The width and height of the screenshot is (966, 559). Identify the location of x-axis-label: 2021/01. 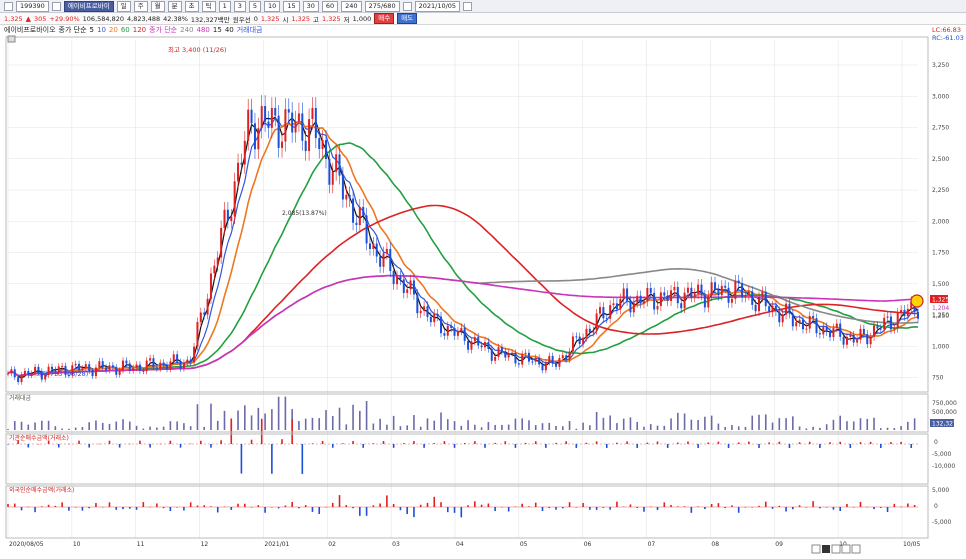
(276, 544).